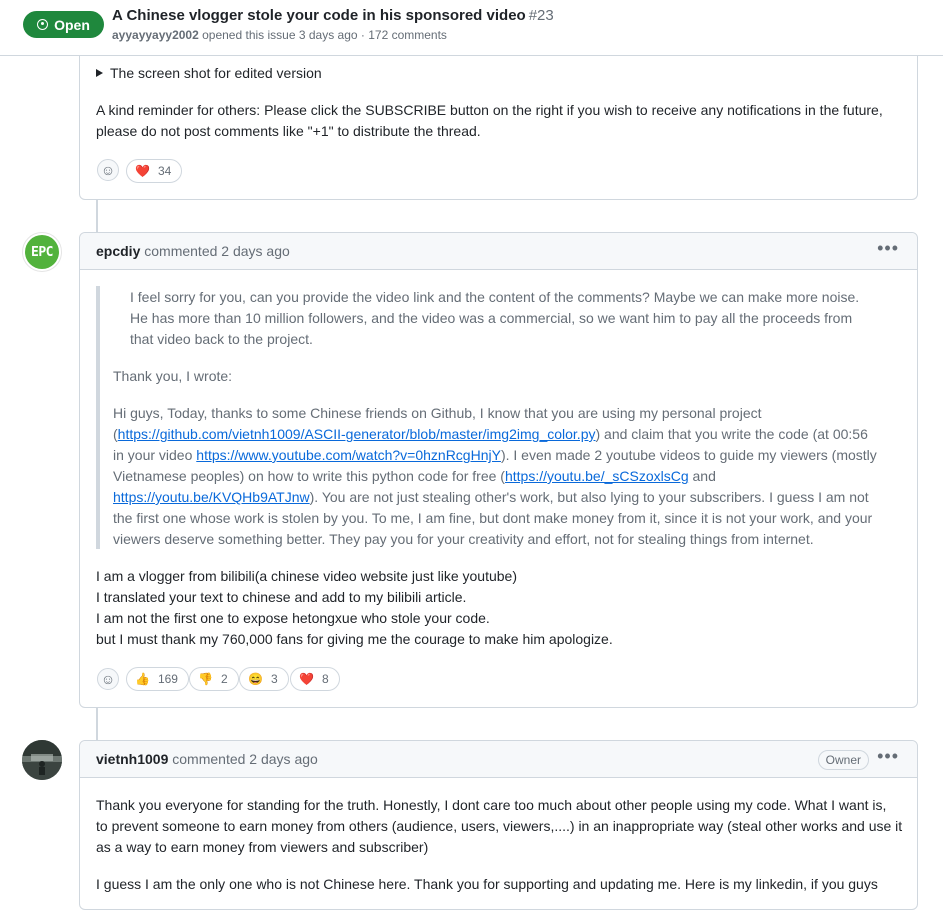 The image size is (943, 910). I want to click on details-toggle: The screen shot for edited version, so click(209, 73).